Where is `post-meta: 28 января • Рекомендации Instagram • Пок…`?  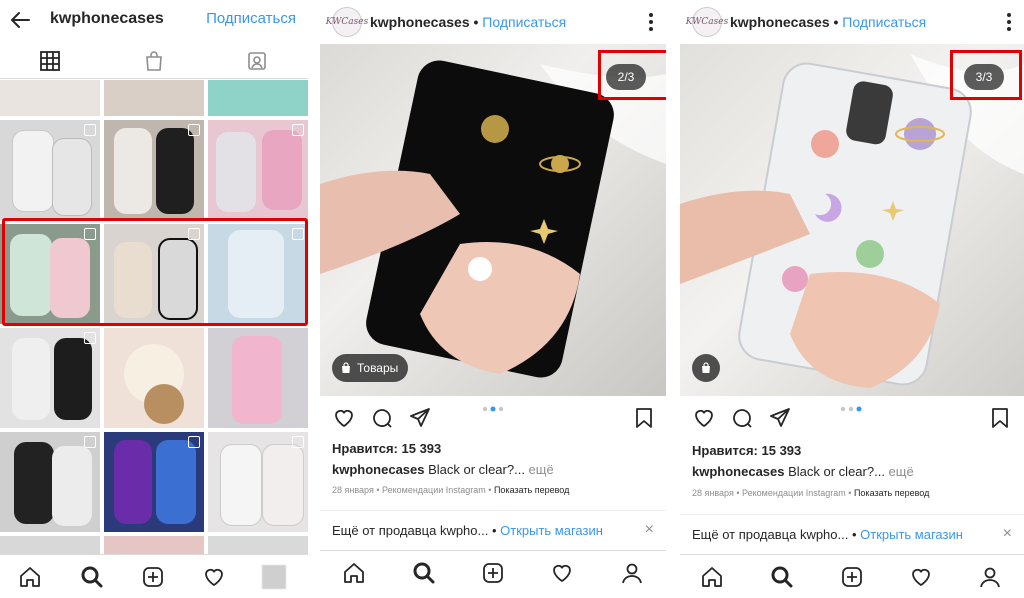
post-meta: 28 января • Рекомендации Instagram • Пок… is located at coordinates (451, 490).